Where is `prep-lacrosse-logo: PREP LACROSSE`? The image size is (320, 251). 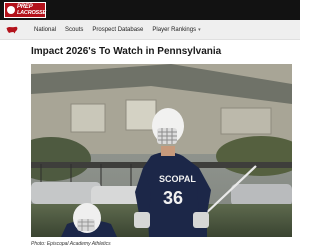
prep-lacrosse-logo: PREP LACROSSE is located at coordinates (25, 10).